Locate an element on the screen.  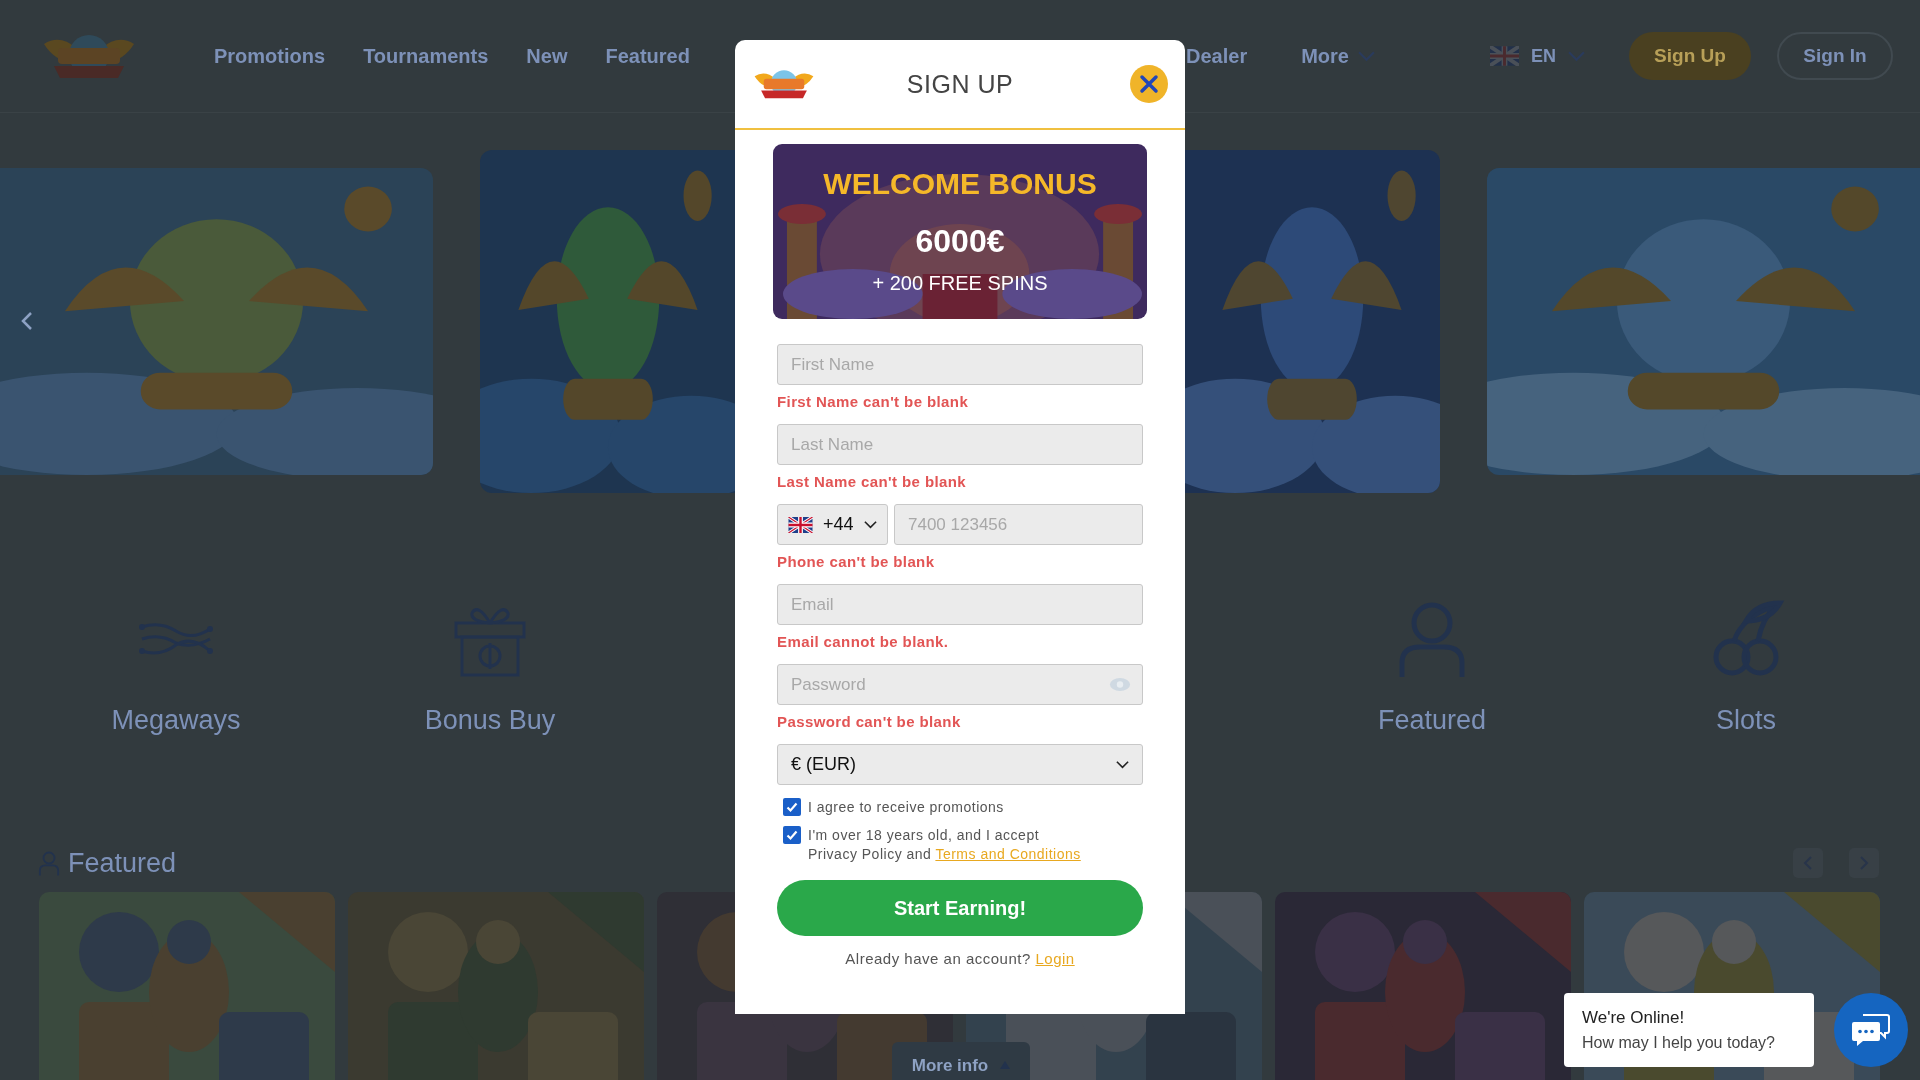
bonus-spins: + 200 FREE SPINS is located at coordinates (960, 283).